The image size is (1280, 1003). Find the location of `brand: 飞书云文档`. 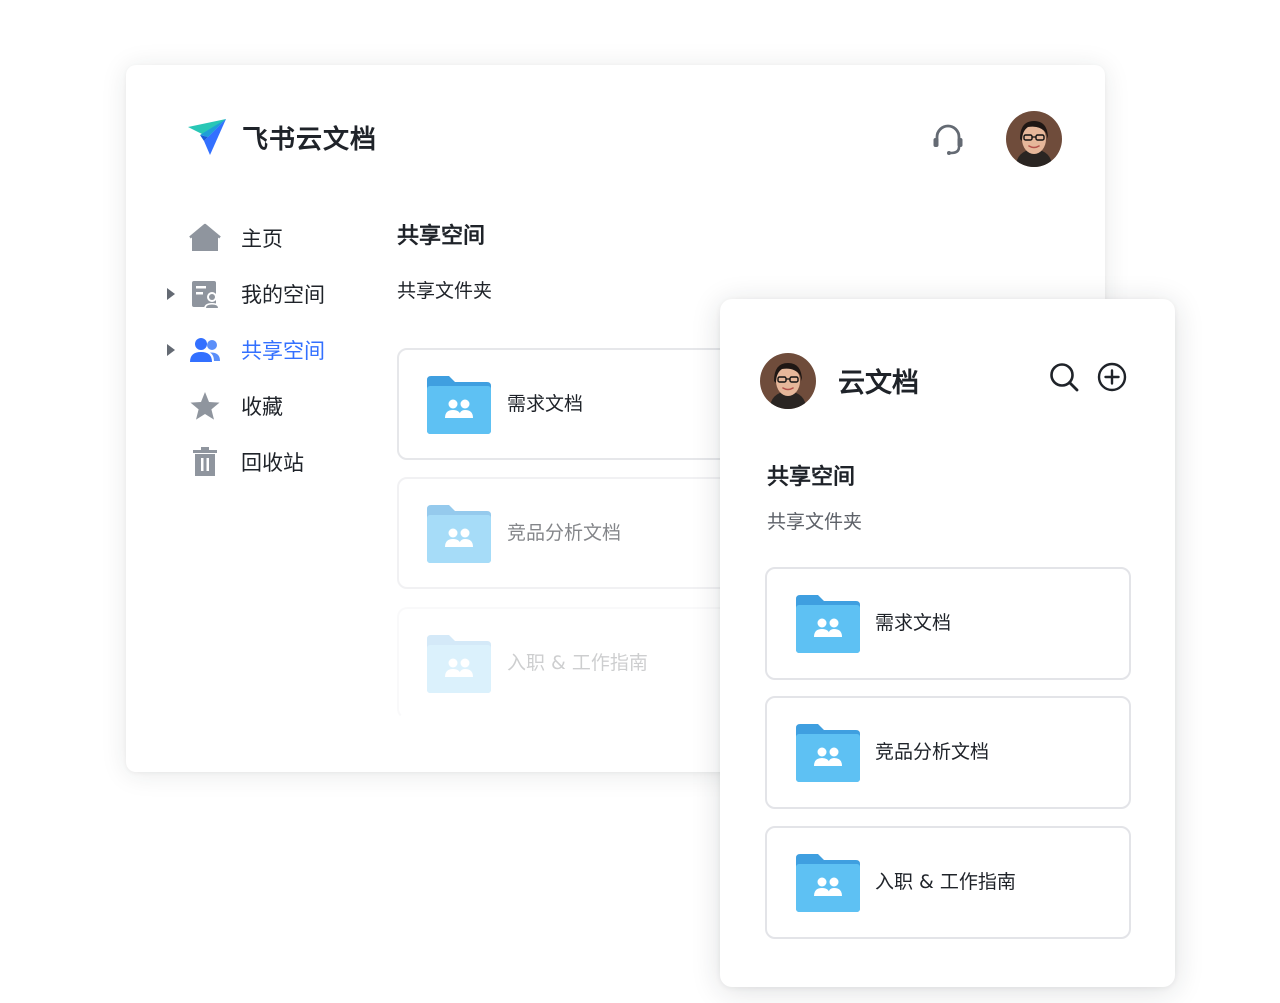

brand: 飞书云文档 is located at coordinates (281, 137).